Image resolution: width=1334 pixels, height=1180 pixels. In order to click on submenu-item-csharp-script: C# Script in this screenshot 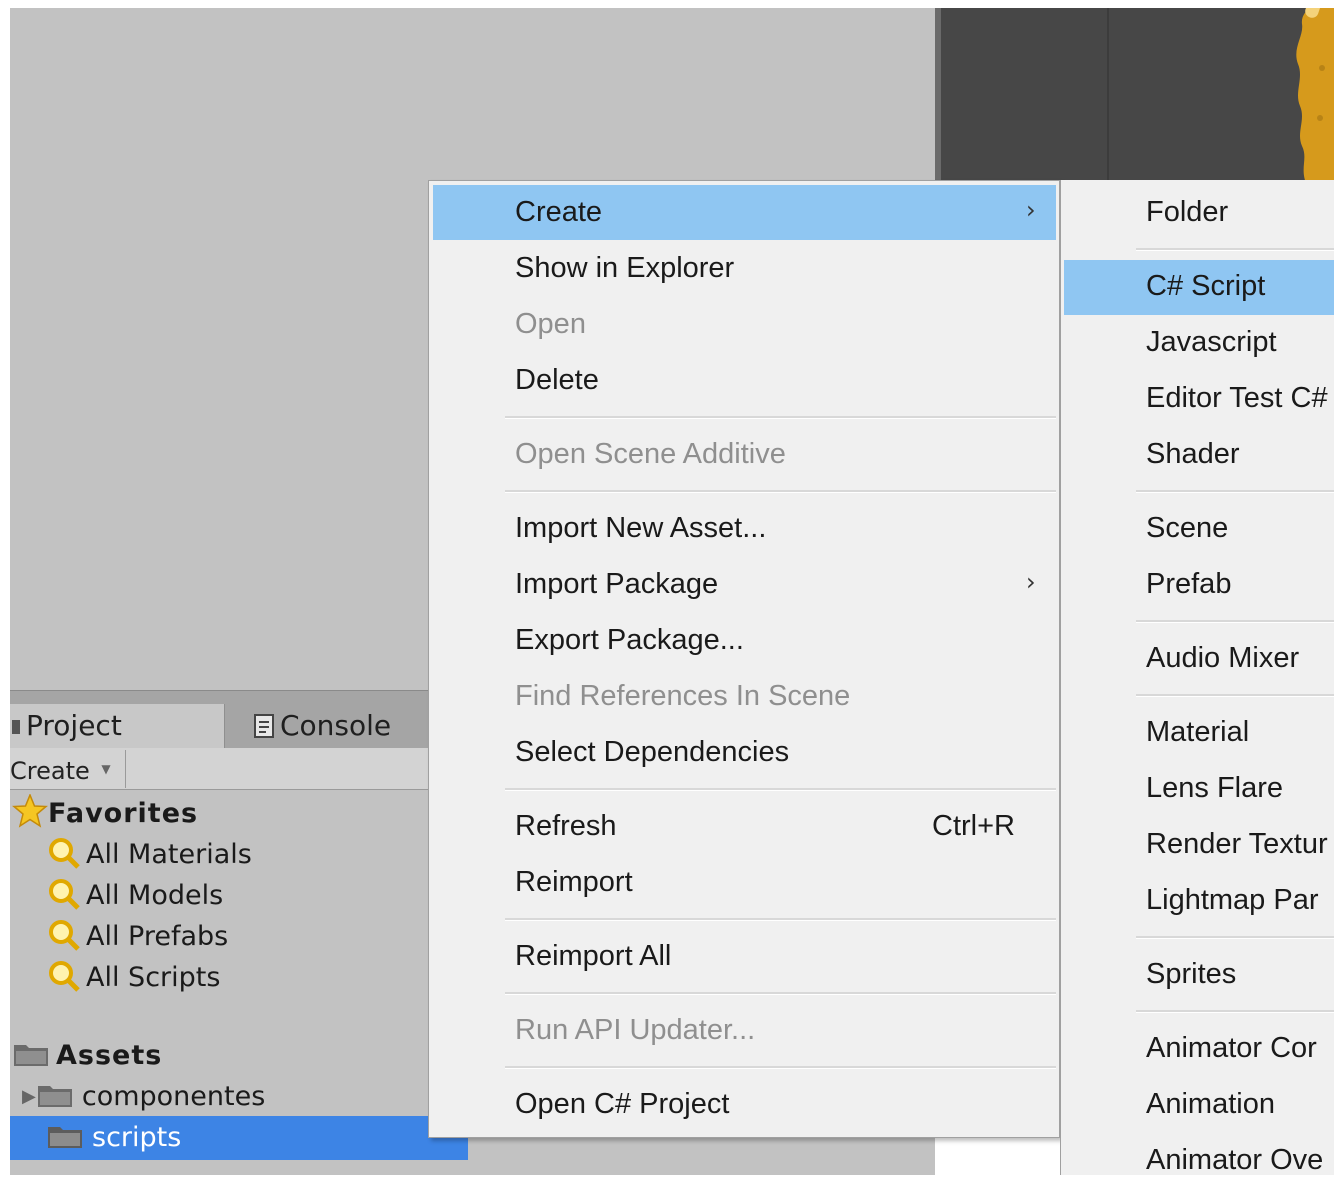, I will do `click(1205, 286)`.